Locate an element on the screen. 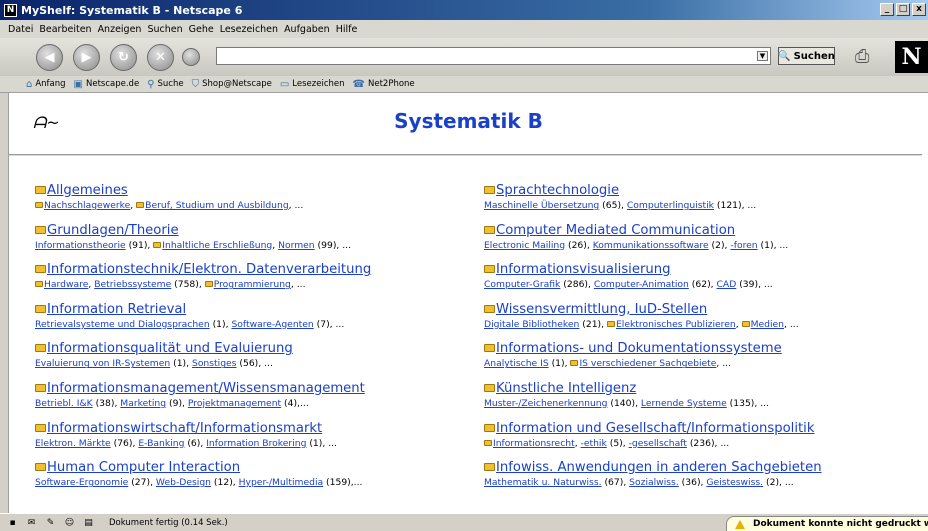 Image resolution: width=928 pixels, height=531 pixels. menu-lesezeichen: Lesezeichen is located at coordinates (249, 29).